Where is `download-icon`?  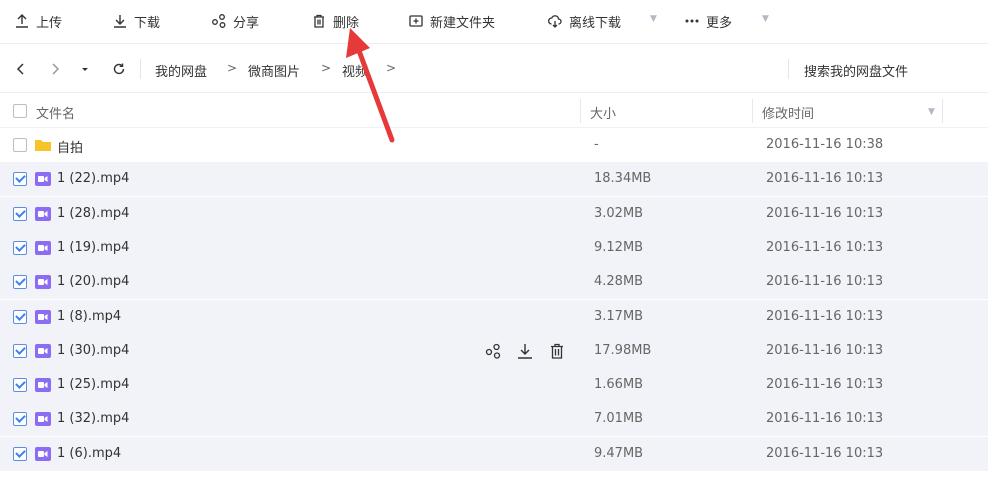 download-icon is located at coordinates (120, 21).